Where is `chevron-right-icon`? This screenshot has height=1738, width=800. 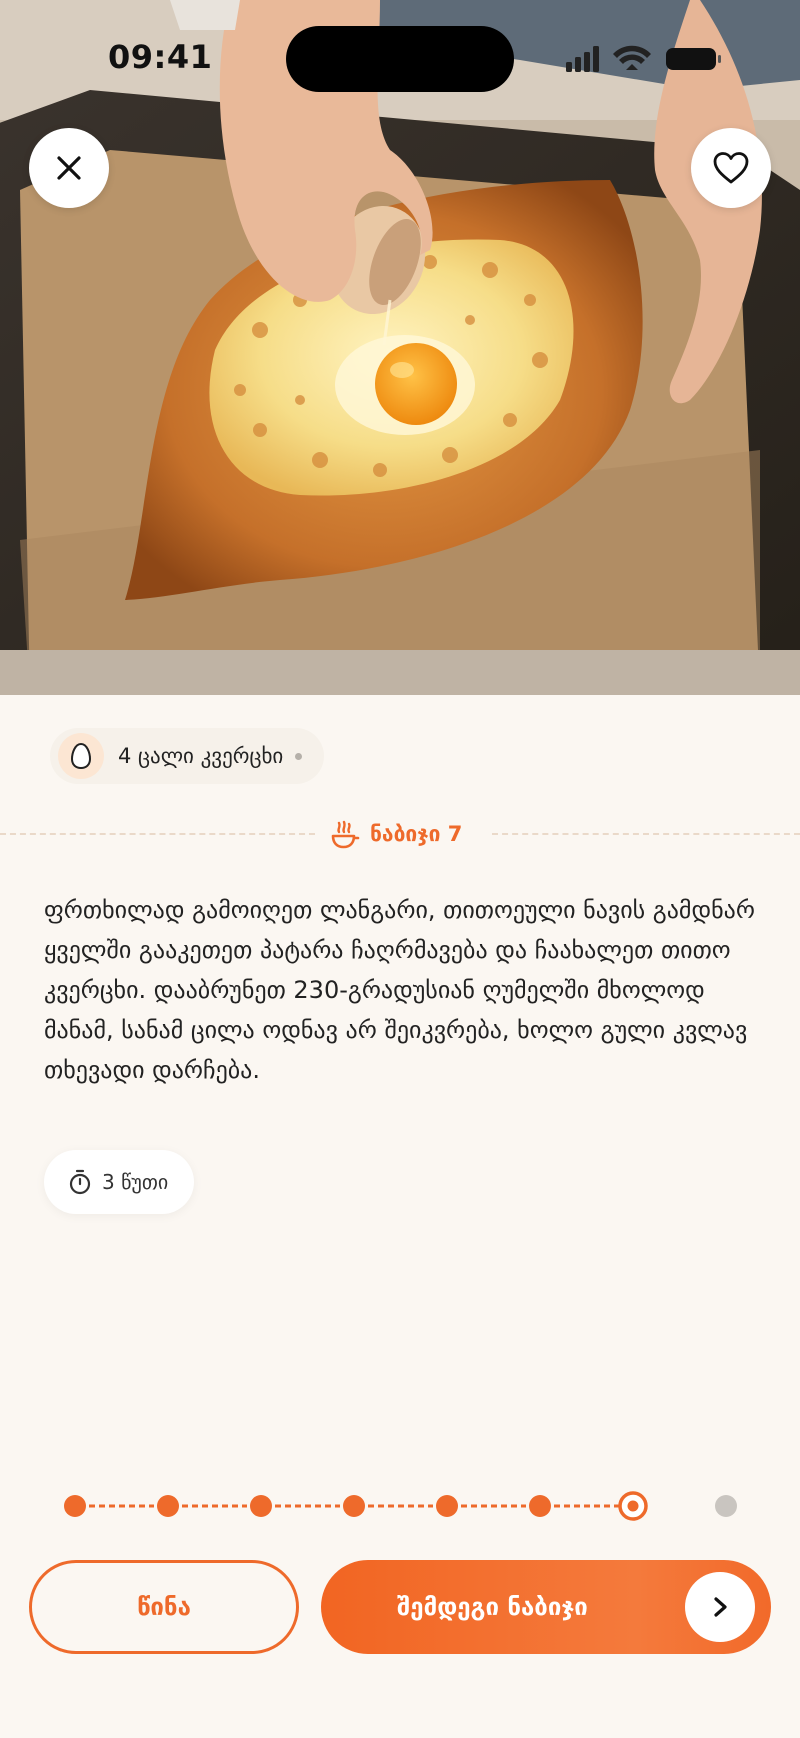
chevron-right-icon is located at coordinates (720, 1607).